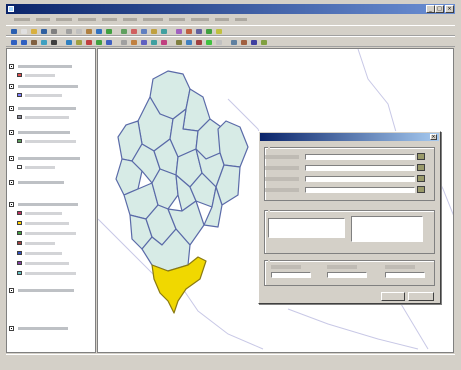 This screenshot has height=370, width=461. I want to click on close-icon: ×, so click(433, 137).